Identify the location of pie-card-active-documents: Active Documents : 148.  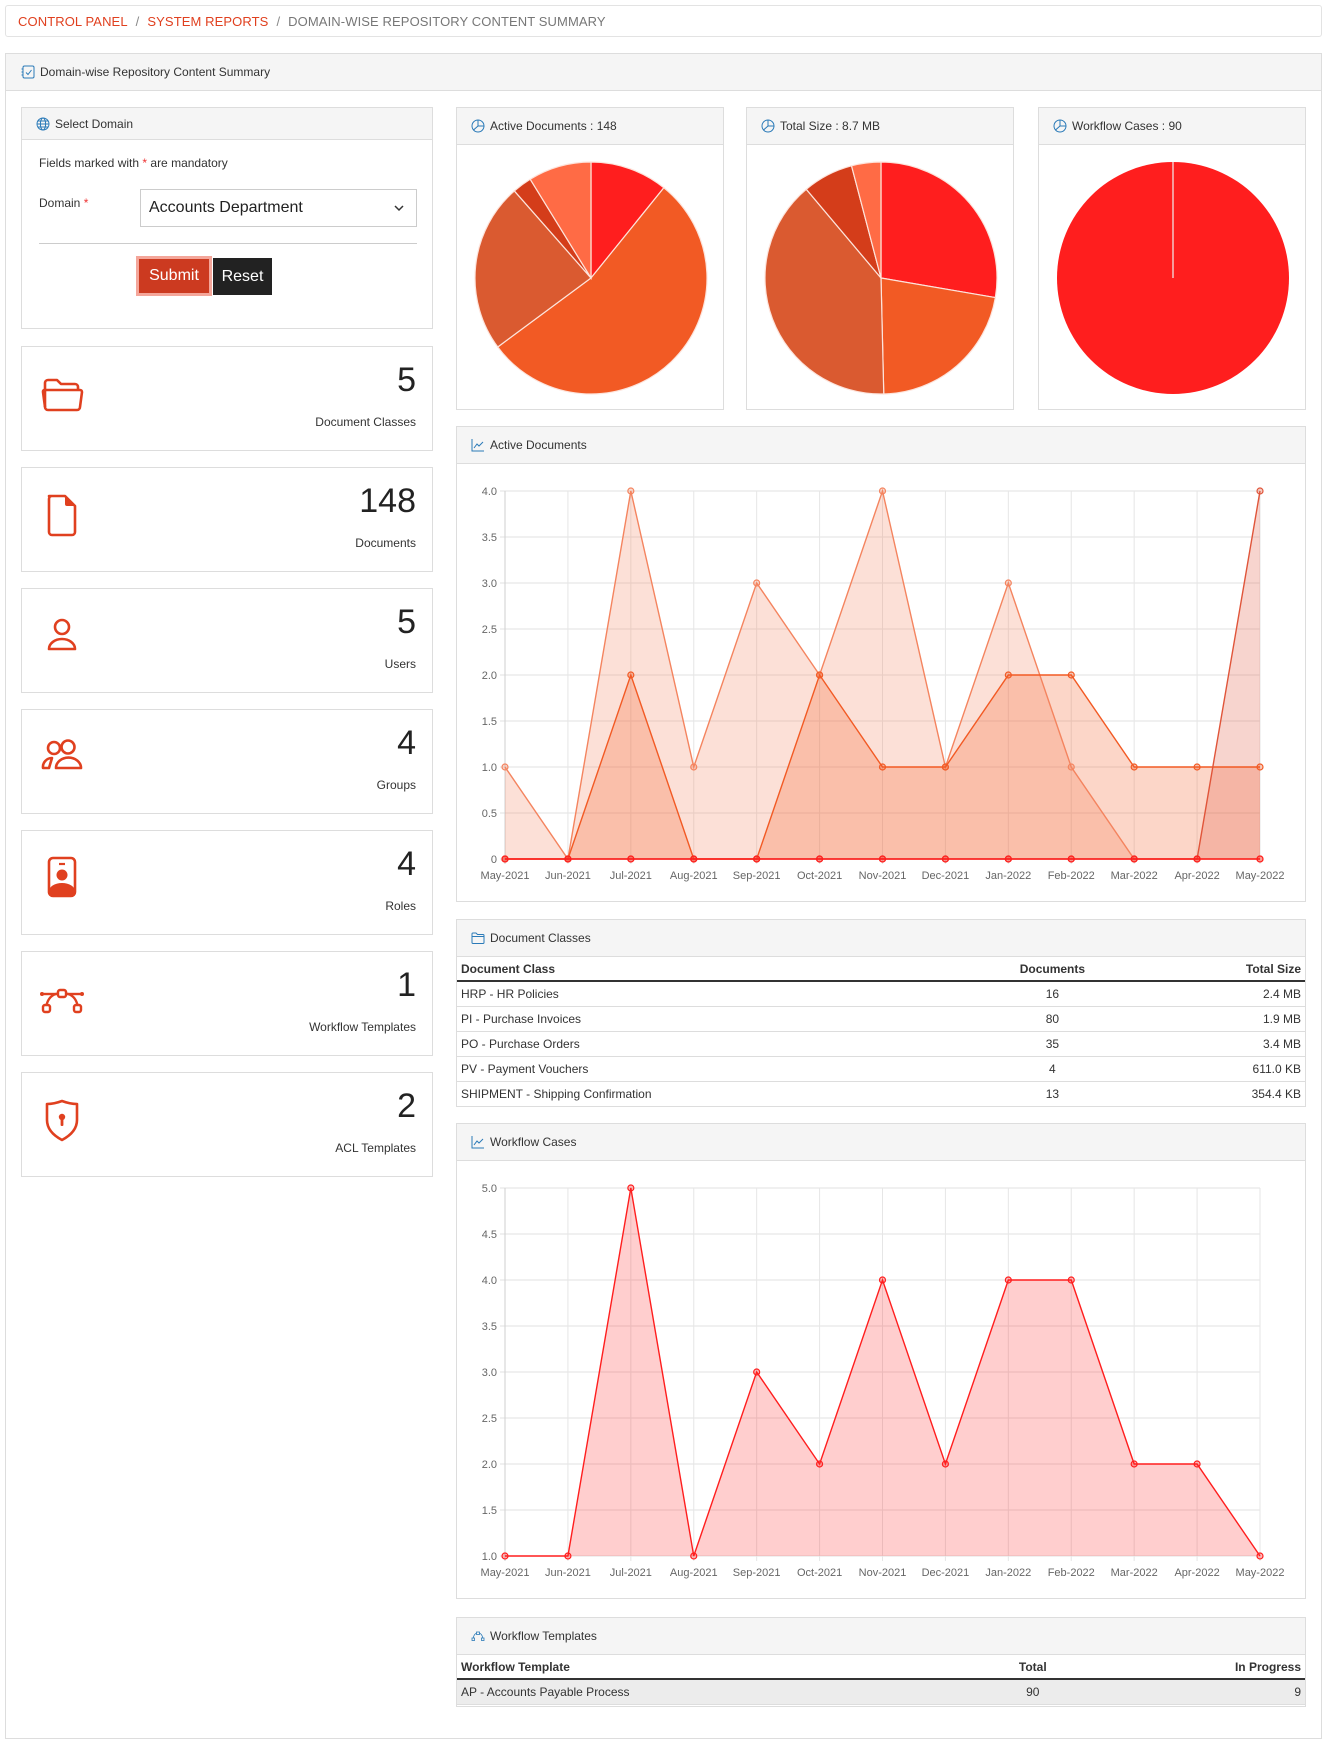
(590, 258).